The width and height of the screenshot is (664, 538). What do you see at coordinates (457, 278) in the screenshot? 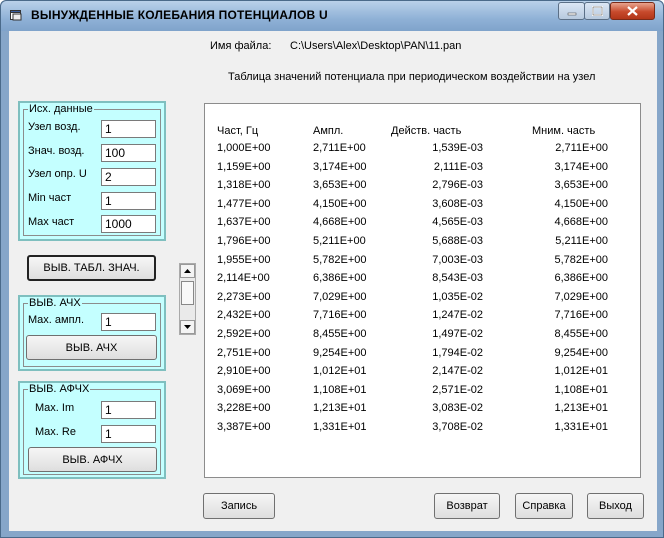
I see `table-cell: 8,543E-03` at bounding box center [457, 278].